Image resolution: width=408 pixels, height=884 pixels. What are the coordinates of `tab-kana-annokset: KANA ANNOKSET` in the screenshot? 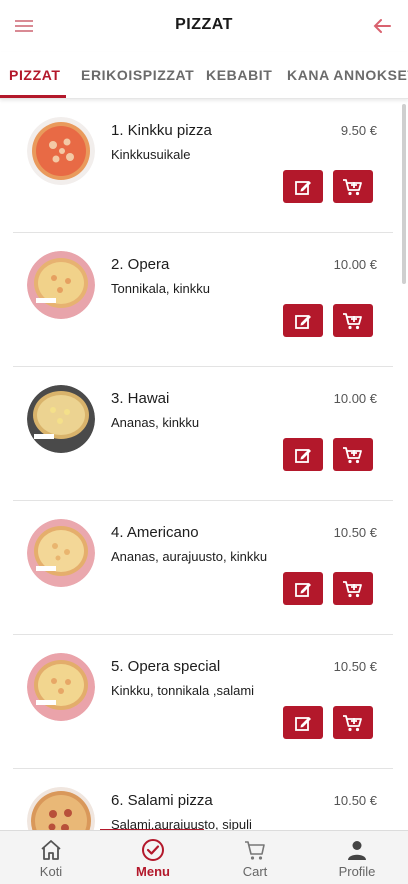 It's located at (347, 75).